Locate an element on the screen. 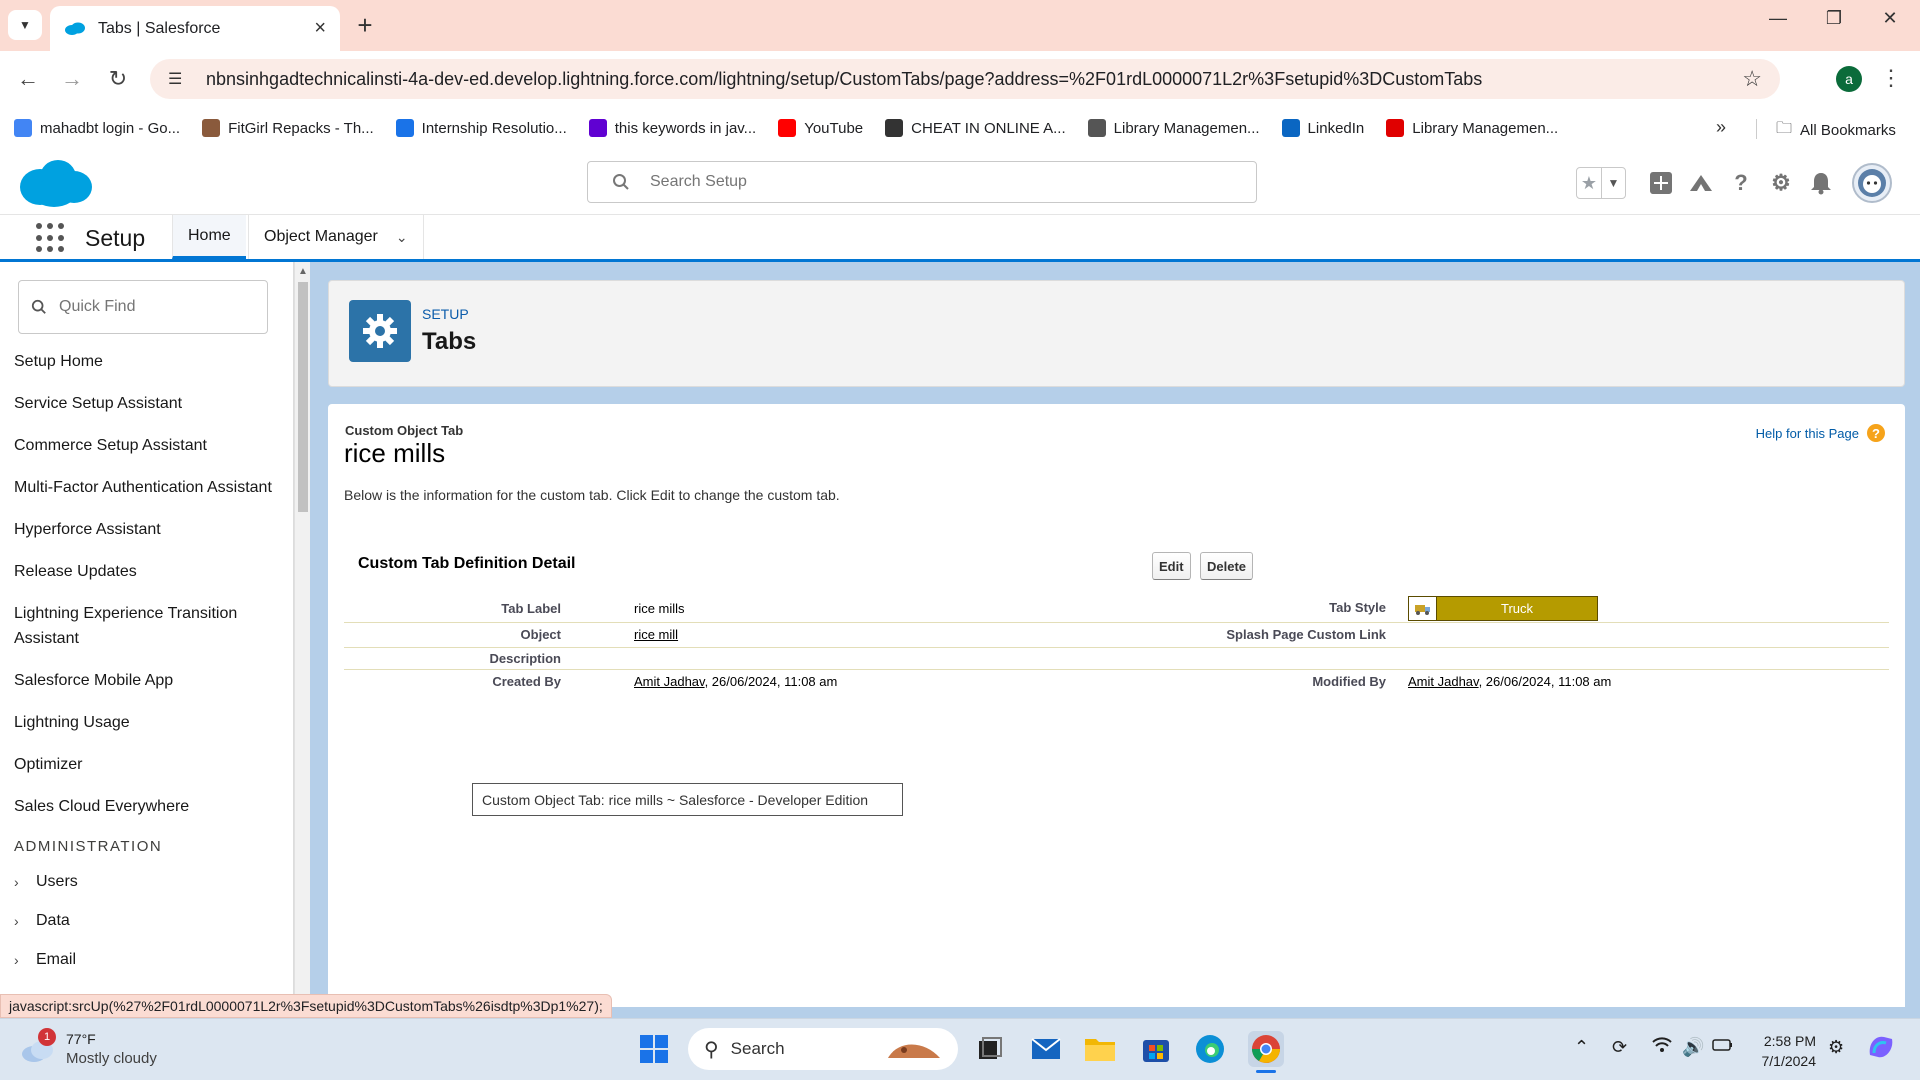 This screenshot has height=1080, width=1920. task-view-icon is located at coordinates (990, 1049).